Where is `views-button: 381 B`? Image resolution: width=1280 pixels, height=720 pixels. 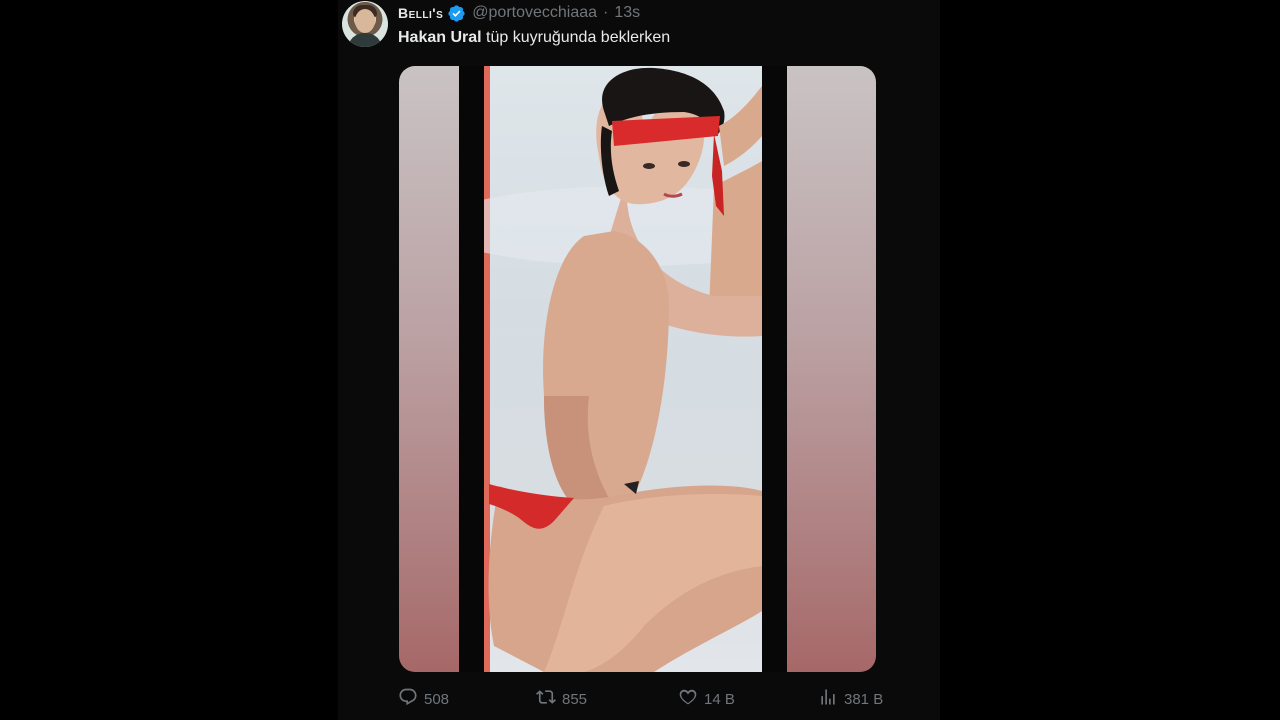 views-button: 381 B is located at coordinates (850, 699).